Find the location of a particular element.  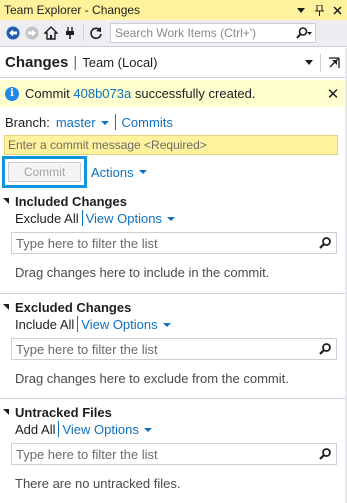

commit-message-input: Enter a commit message <Required> is located at coordinates (171, 145).